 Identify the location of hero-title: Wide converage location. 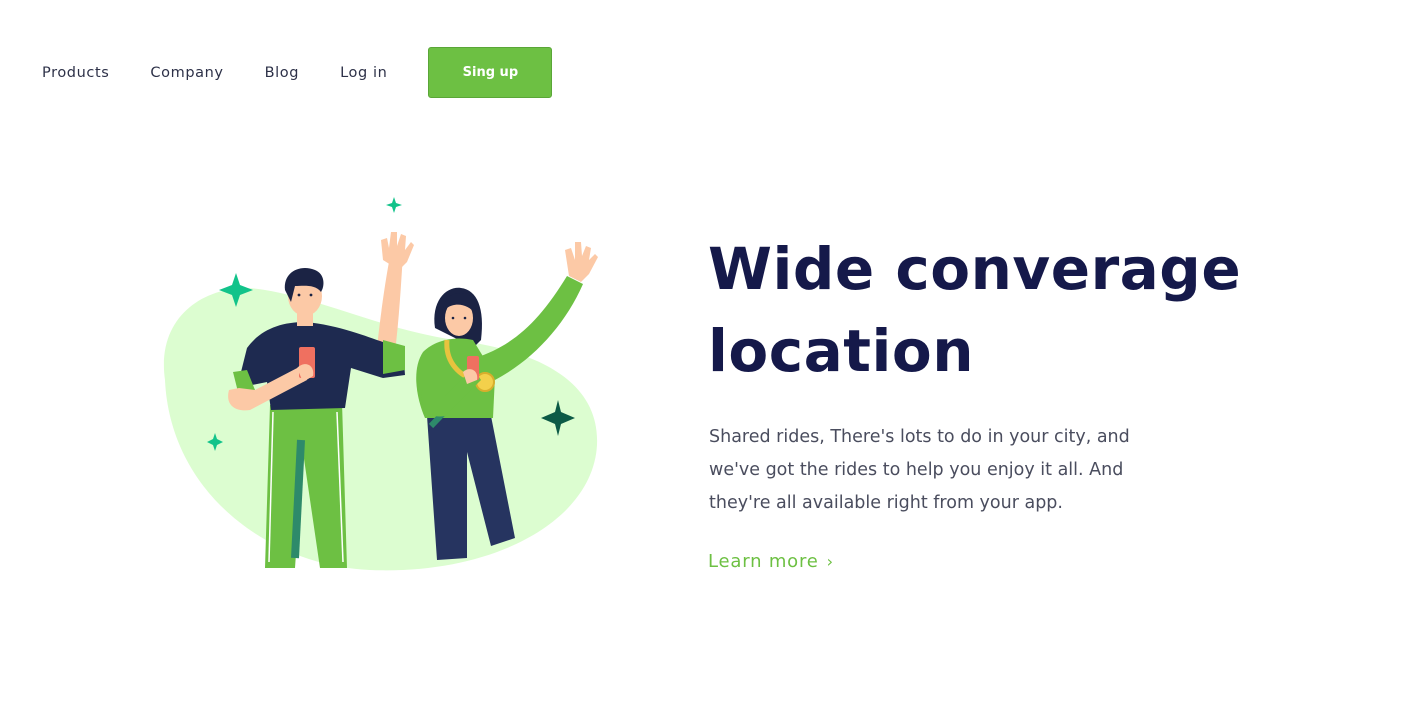
(1028, 310).